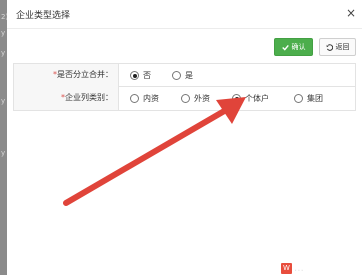 This screenshot has width=362, height=275. Describe the element at coordinates (315, 98) in the screenshot. I see `radio-option-label: 集团` at that location.